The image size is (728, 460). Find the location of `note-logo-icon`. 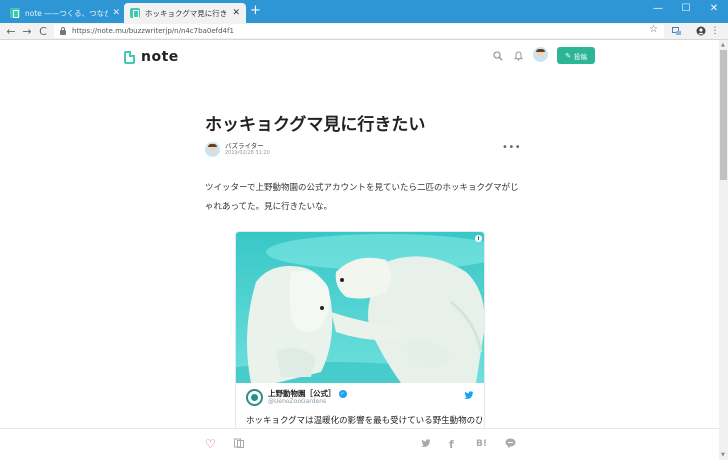

note-logo-icon is located at coordinates (129, 57).